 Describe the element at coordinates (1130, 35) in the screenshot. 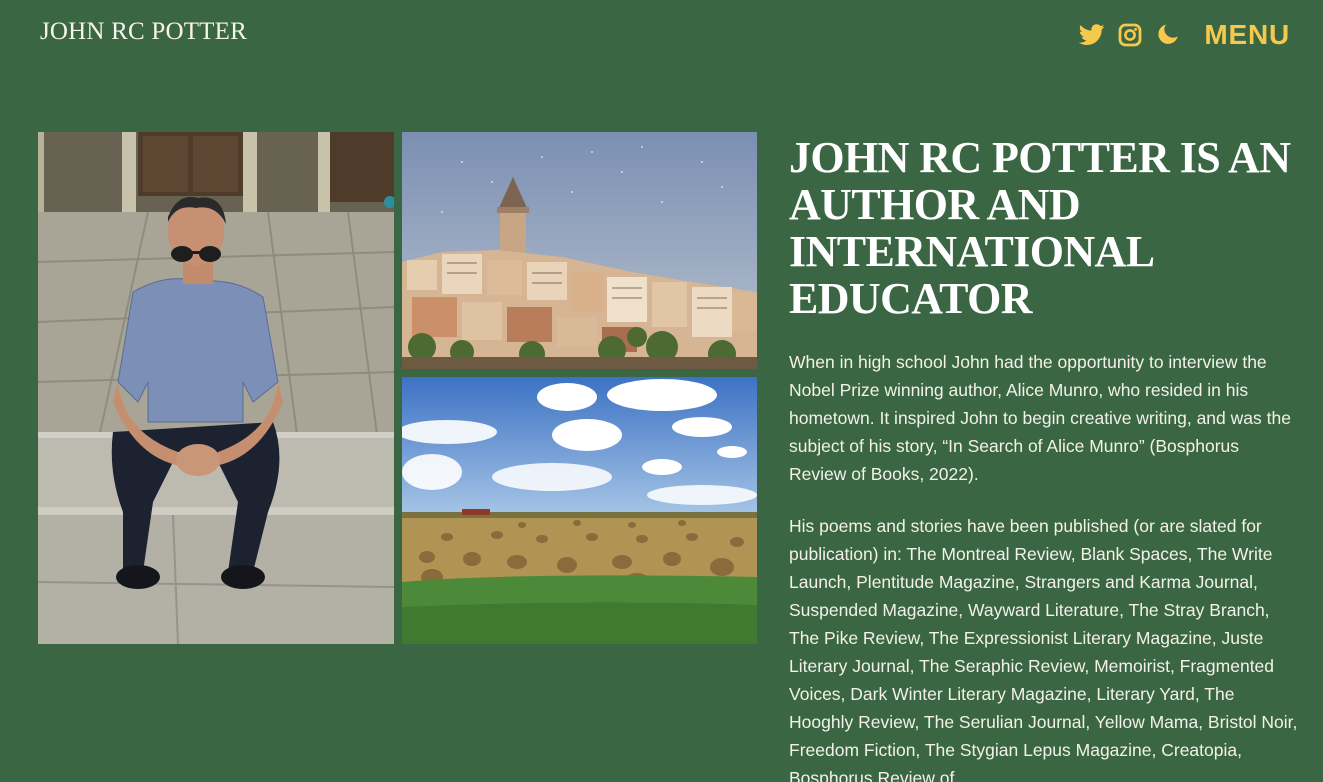

I see `instagram-icon` at that location.